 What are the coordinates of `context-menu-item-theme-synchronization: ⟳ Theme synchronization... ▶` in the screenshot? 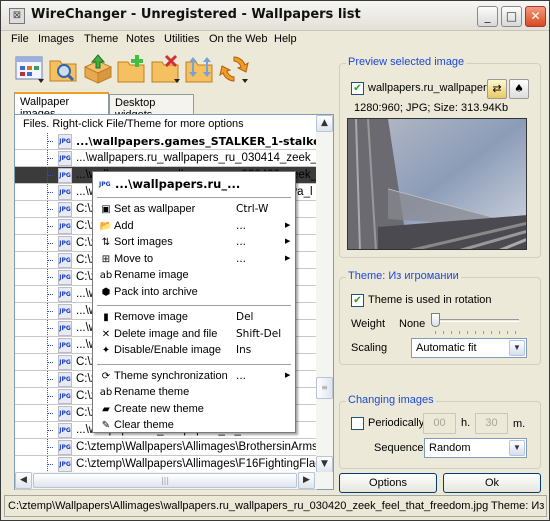 It's located at (194, 377).